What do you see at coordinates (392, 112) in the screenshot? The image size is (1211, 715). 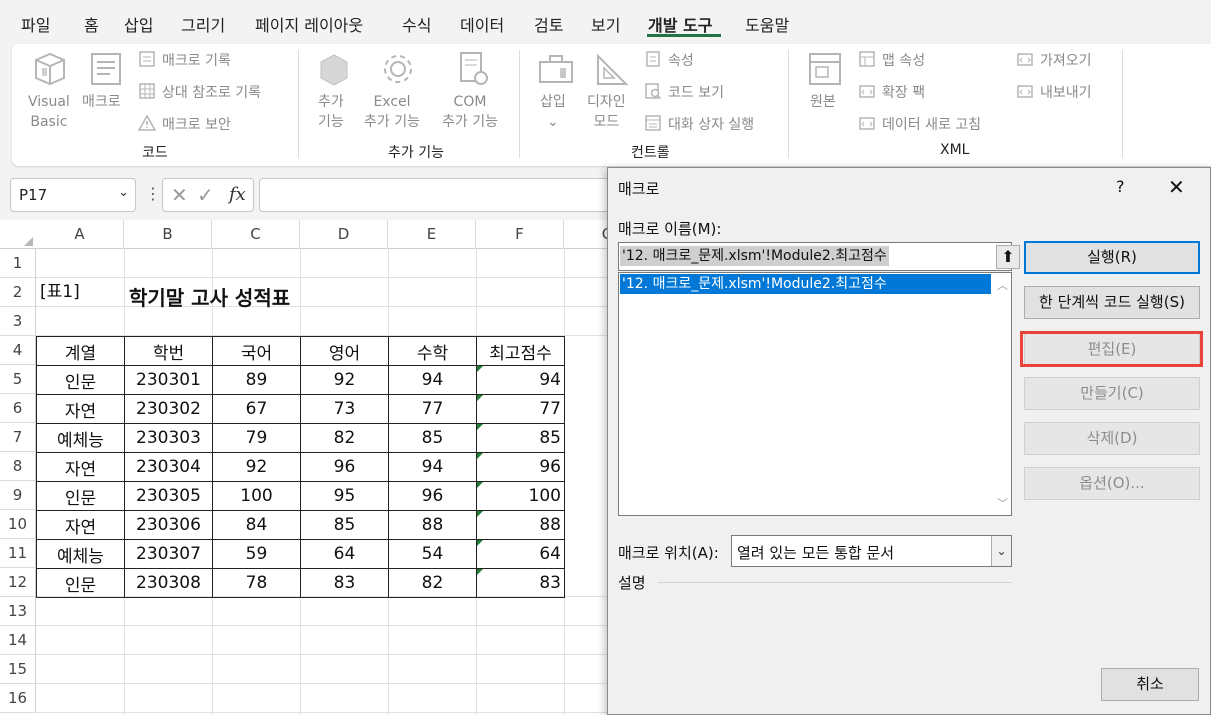 I see `excel-addins-button: Excel 추가 기능` at bounding box center [392, 112].